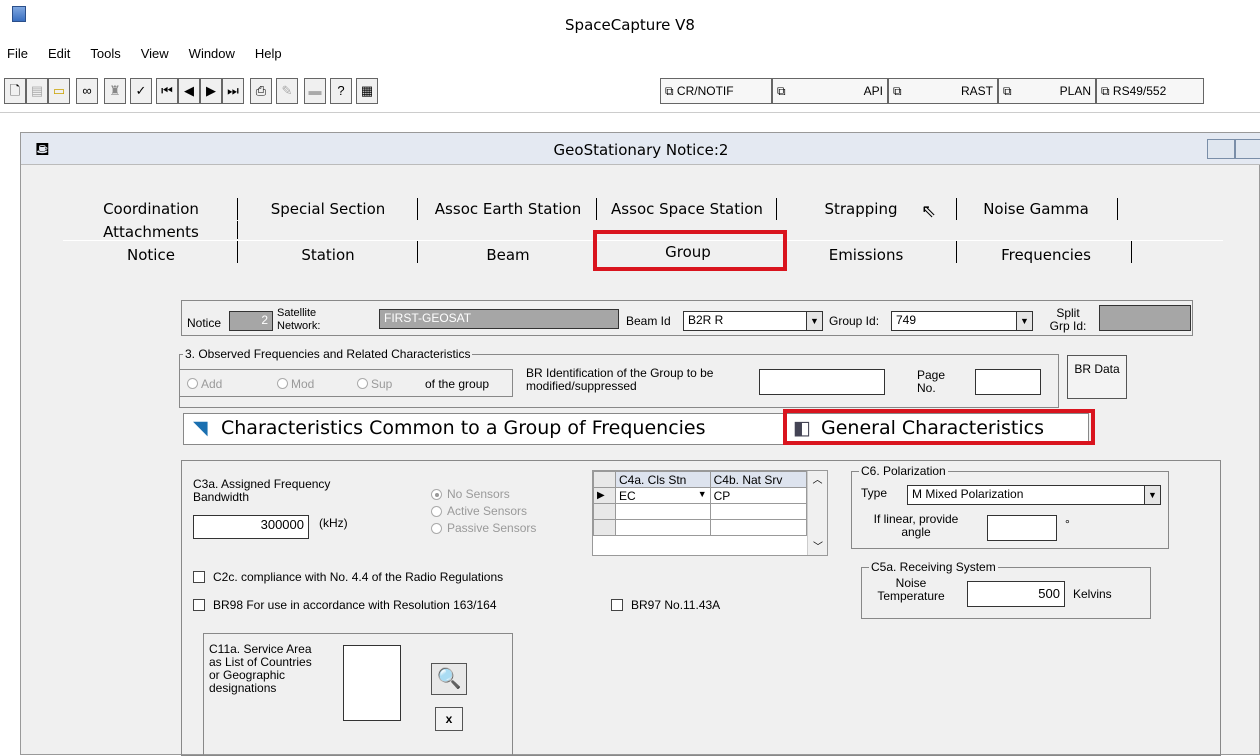 The width and height of the screenshot is (1260, 756). What do you see at coordinates (59, 91) in the screenshot?
I see `folder-icon: ▭` at bounding box center [59, 91].